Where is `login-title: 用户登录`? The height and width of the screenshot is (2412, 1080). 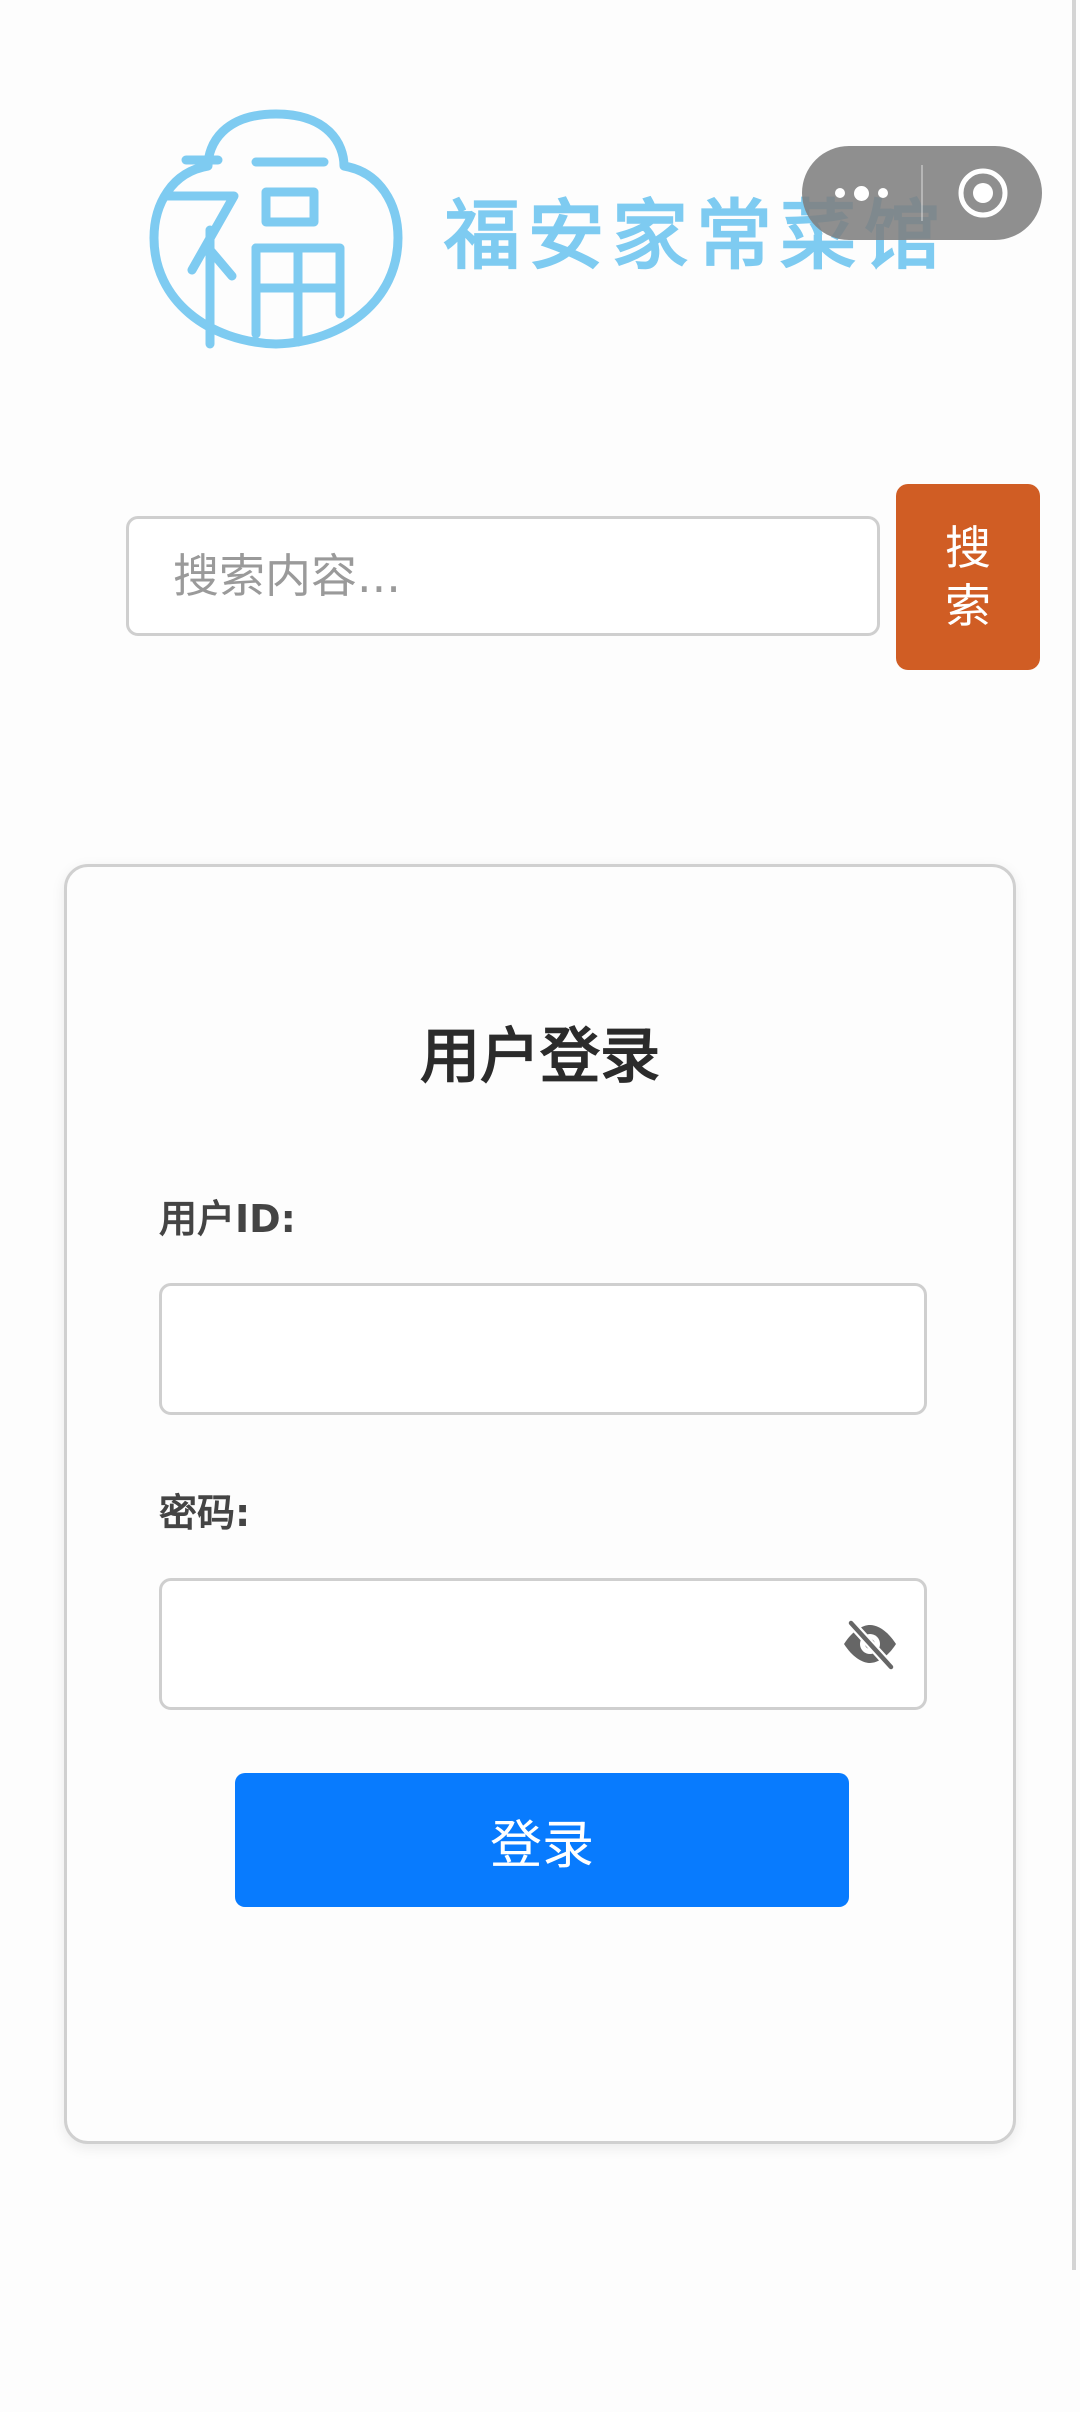 login-title: 用户登录 is located at coordinates (540, 1057).